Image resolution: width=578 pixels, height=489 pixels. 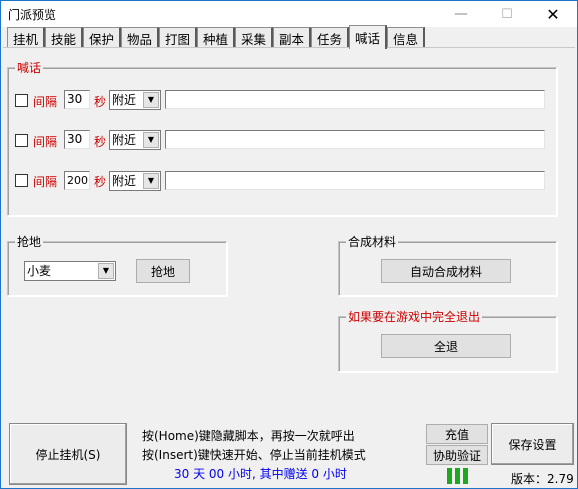 What do you see at coordinates (77, 99) in the screenshot?
I see `shout-row-1-interval-input: 30` at bounding box center [77, 99].